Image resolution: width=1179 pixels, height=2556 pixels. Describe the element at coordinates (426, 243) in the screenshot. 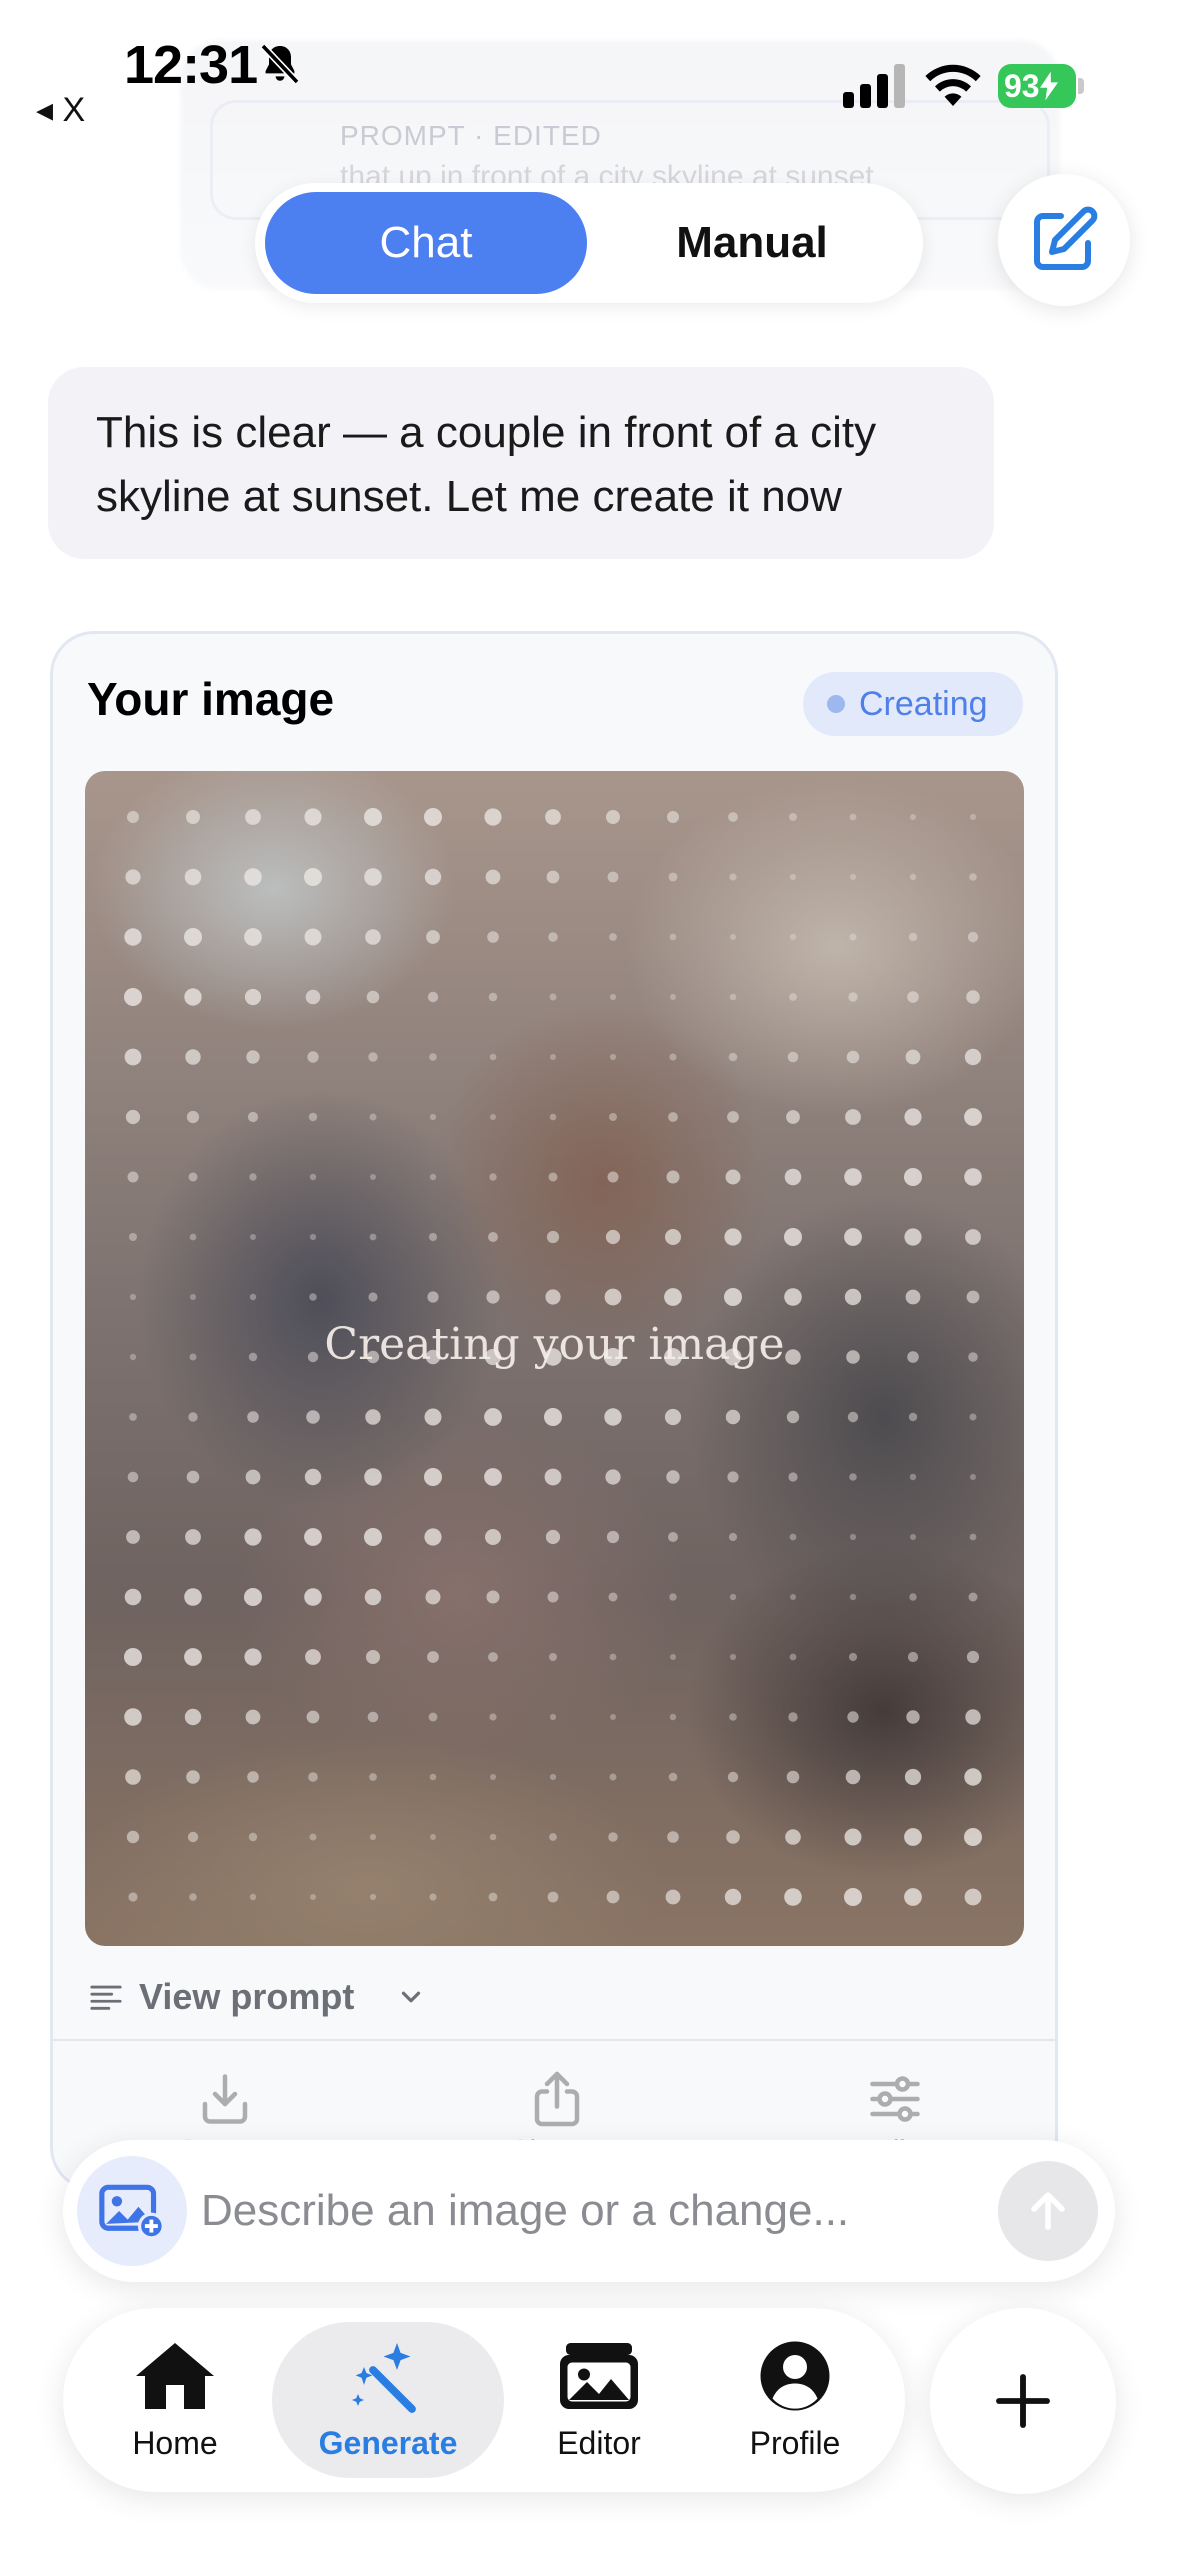

I see `chat-mode-button: Chat` at that location.